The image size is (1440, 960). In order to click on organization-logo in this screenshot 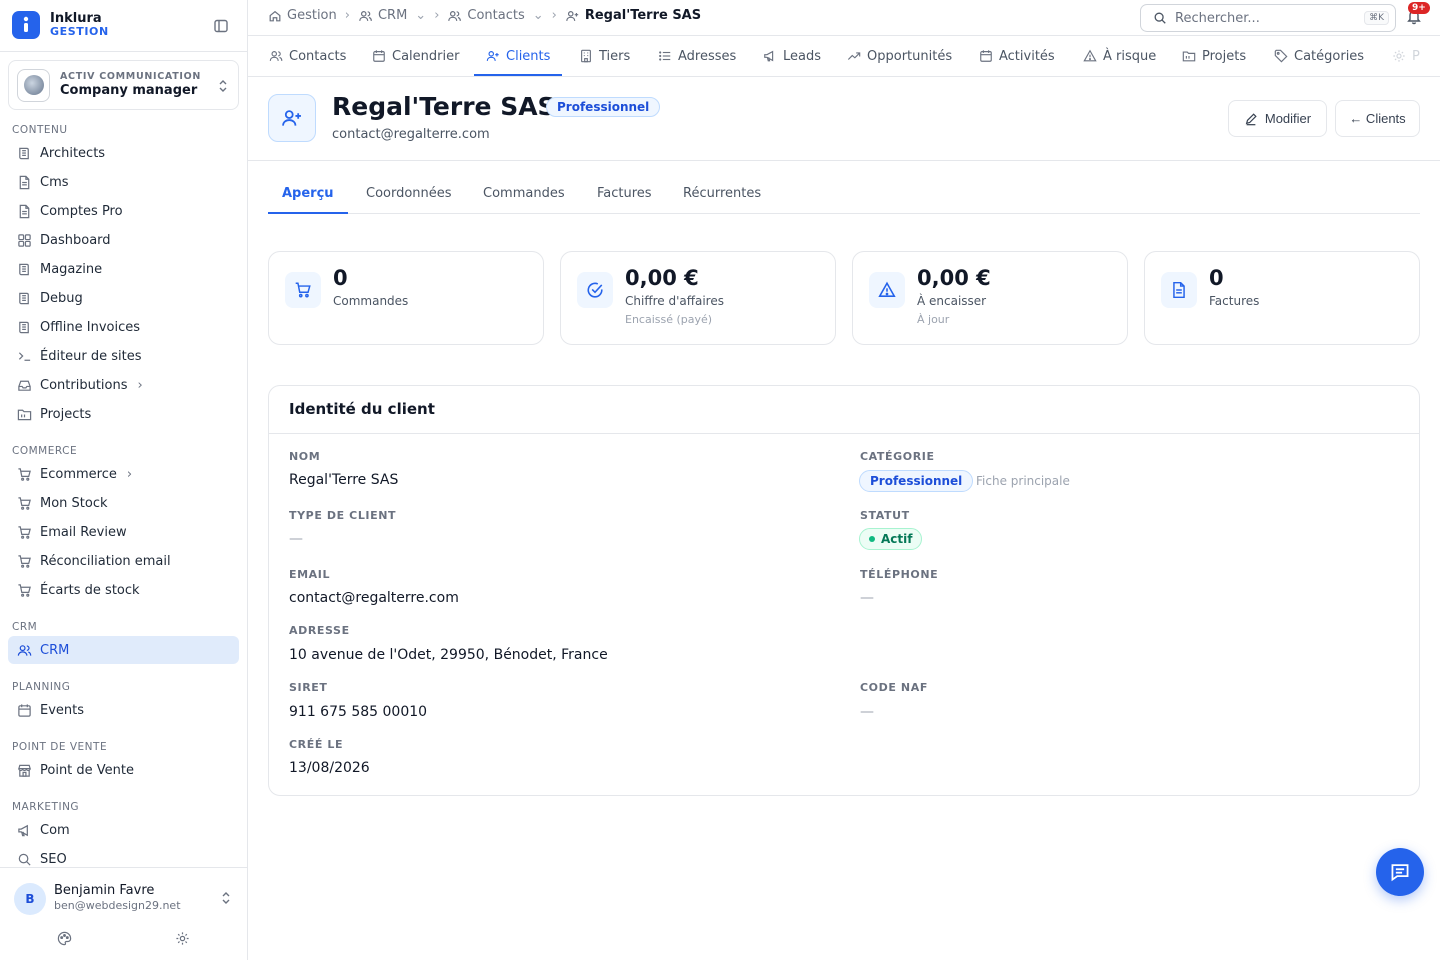, I will do `click(33, 85)`.